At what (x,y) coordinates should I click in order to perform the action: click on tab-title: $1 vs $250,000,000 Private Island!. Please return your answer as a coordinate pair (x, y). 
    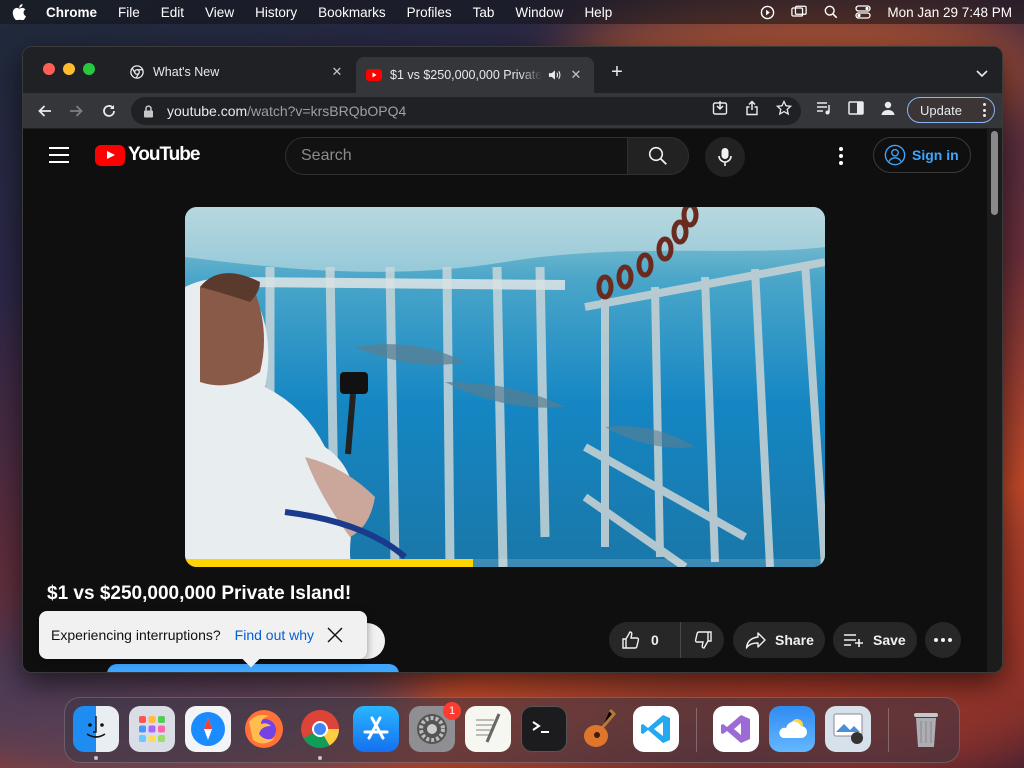
    Looking at the image, I should click on (466, 75).